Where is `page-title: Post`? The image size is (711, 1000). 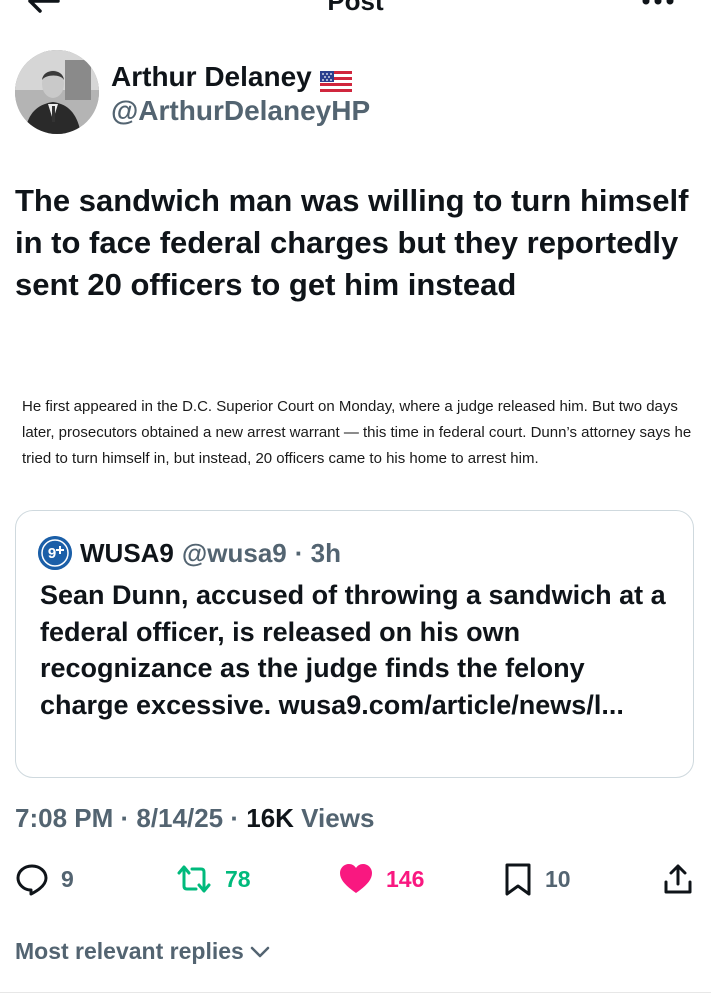 page-title: Post is located at coordinates (355, 8).